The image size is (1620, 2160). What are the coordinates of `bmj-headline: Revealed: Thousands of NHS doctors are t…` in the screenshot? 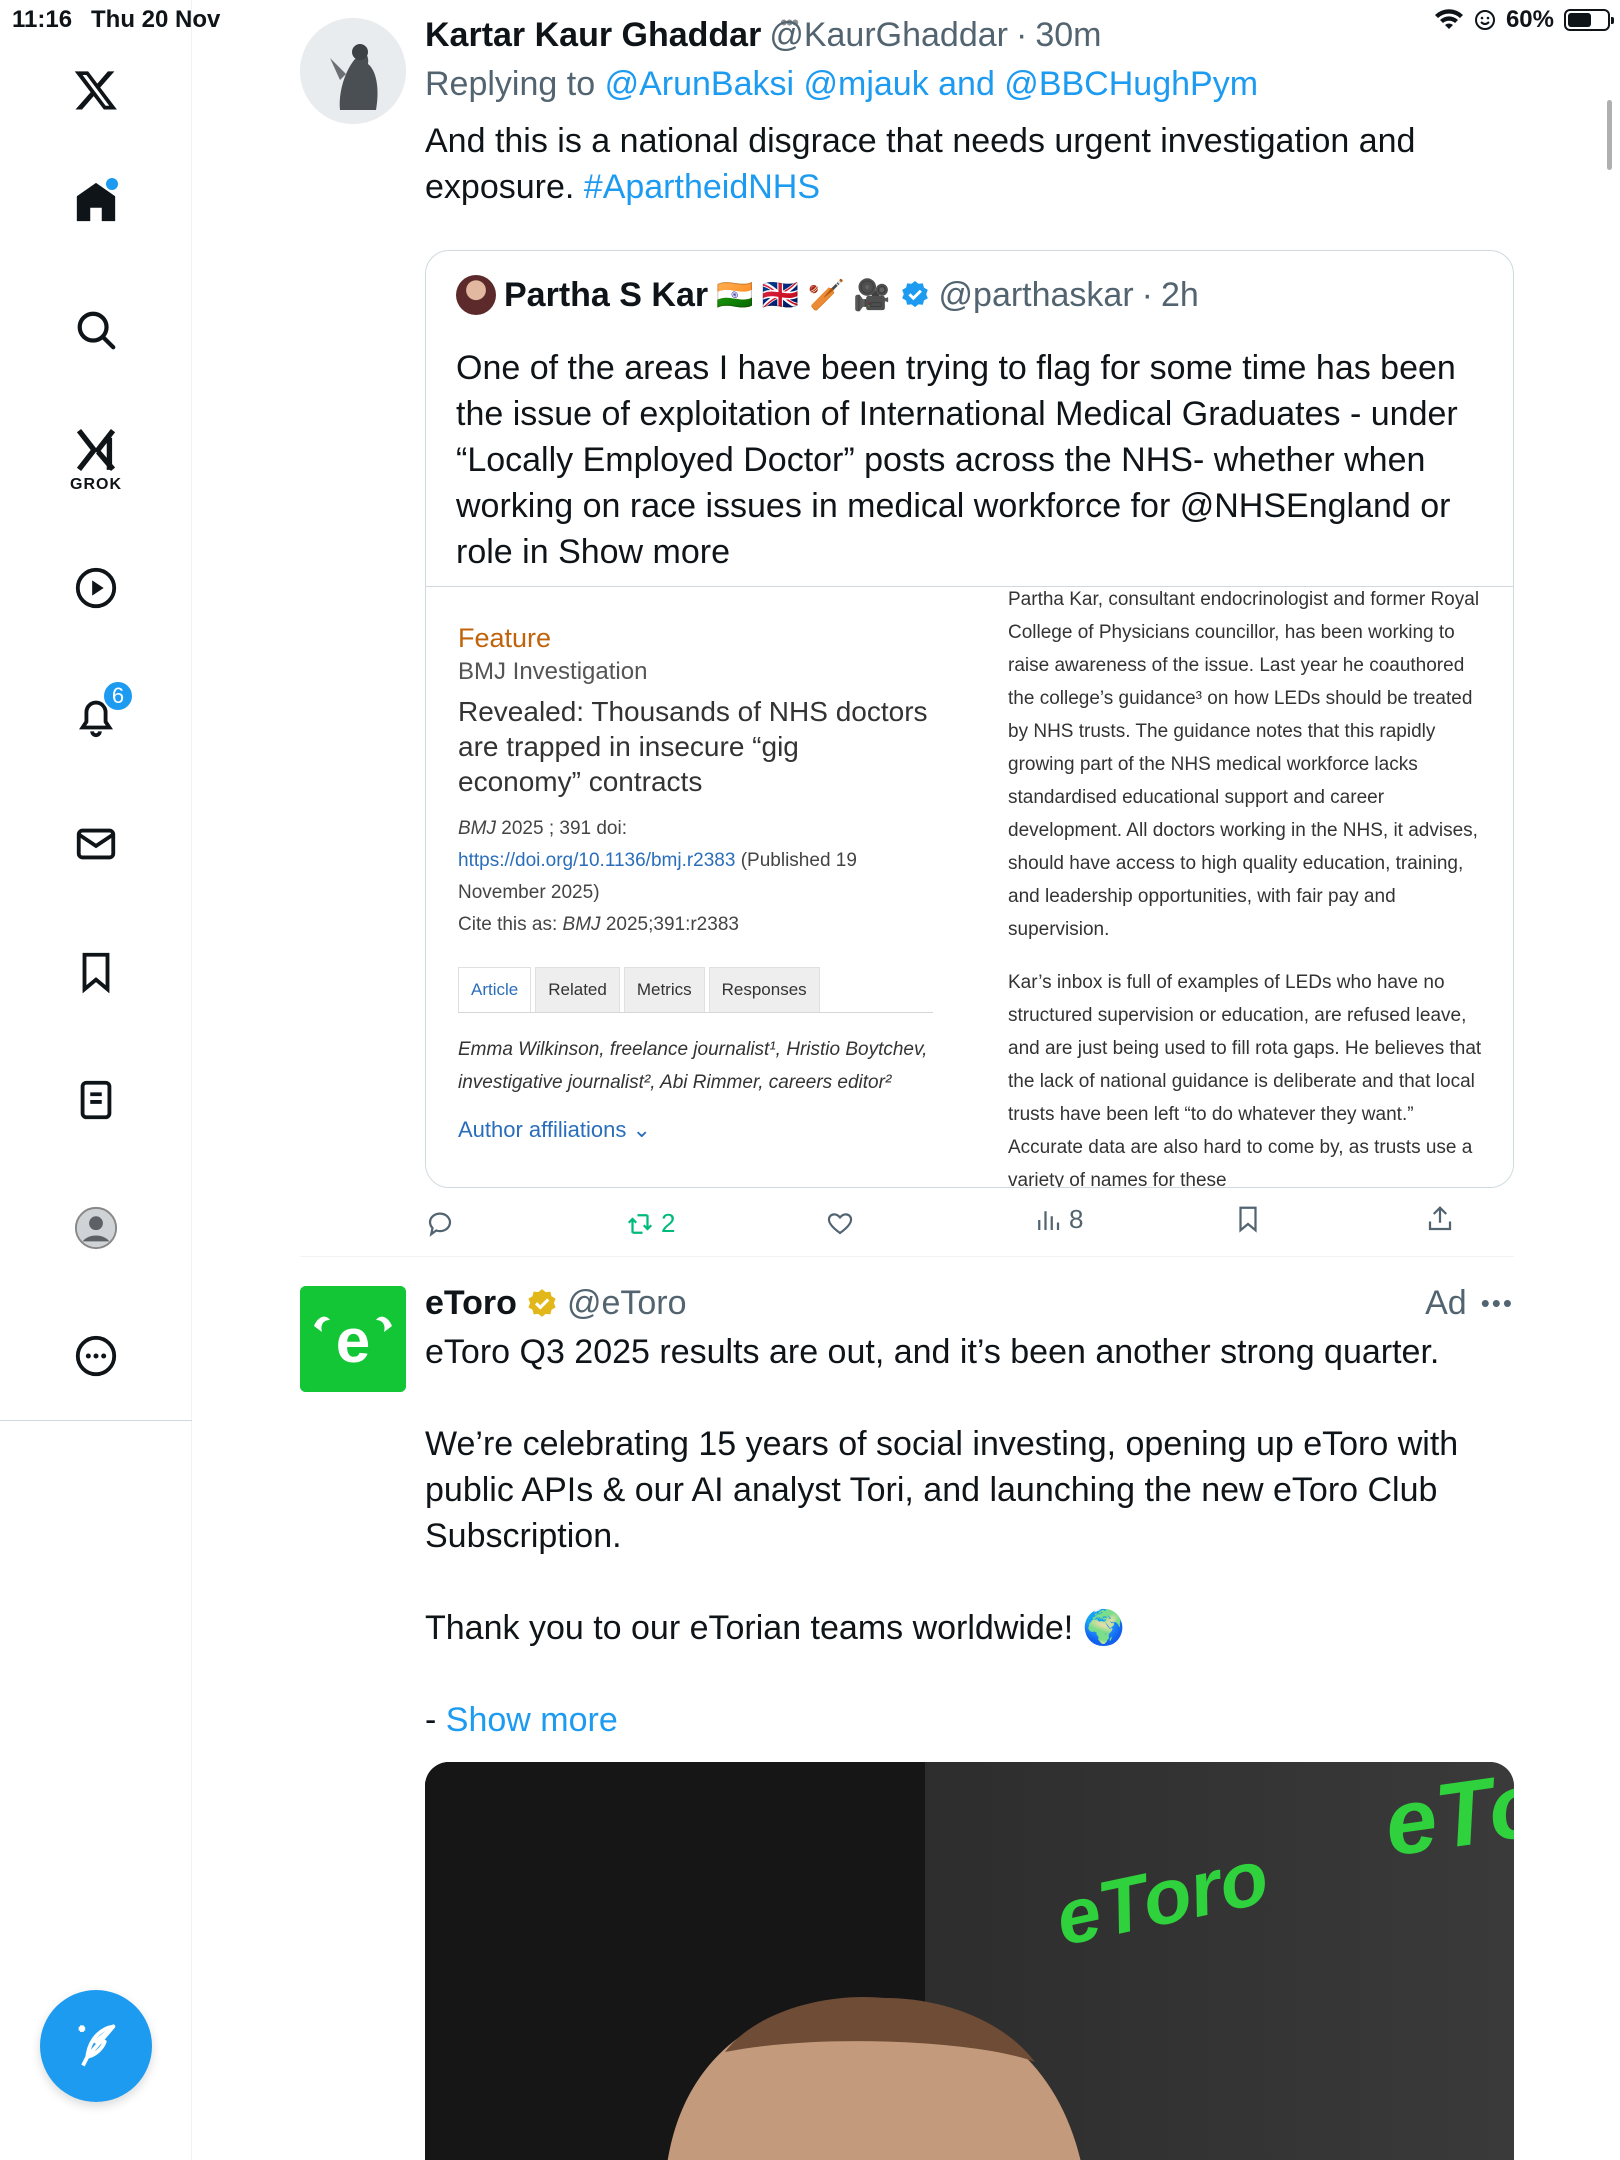 It's located at (693, 746).